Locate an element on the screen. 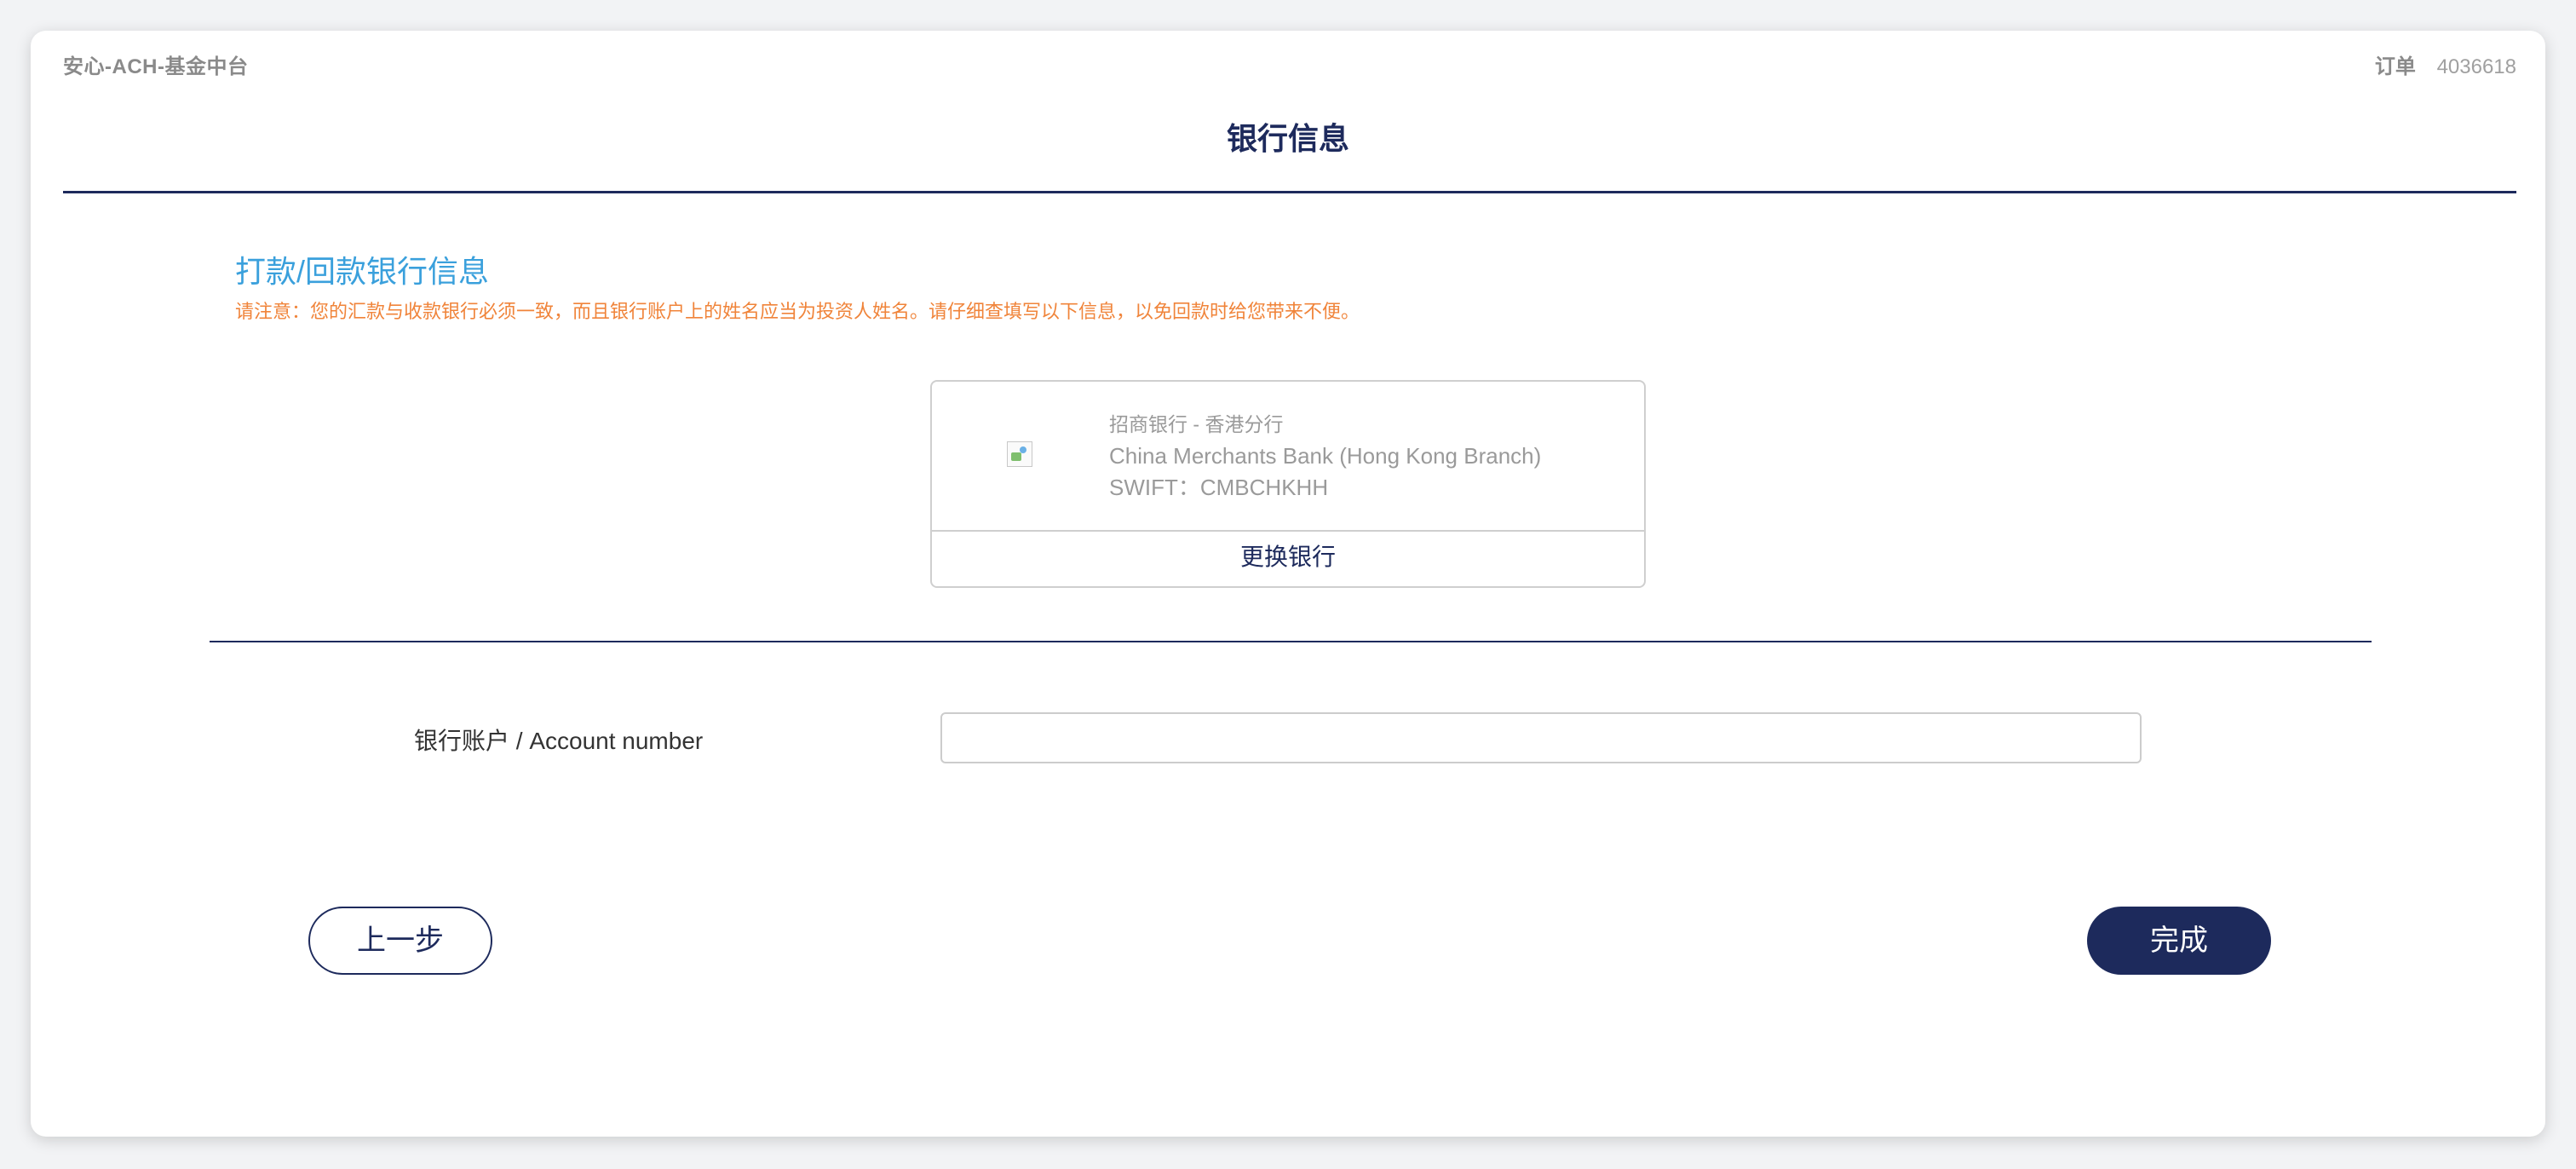 The image size is (2576, 1169). title-divider is located at coordinates (1289, 192).